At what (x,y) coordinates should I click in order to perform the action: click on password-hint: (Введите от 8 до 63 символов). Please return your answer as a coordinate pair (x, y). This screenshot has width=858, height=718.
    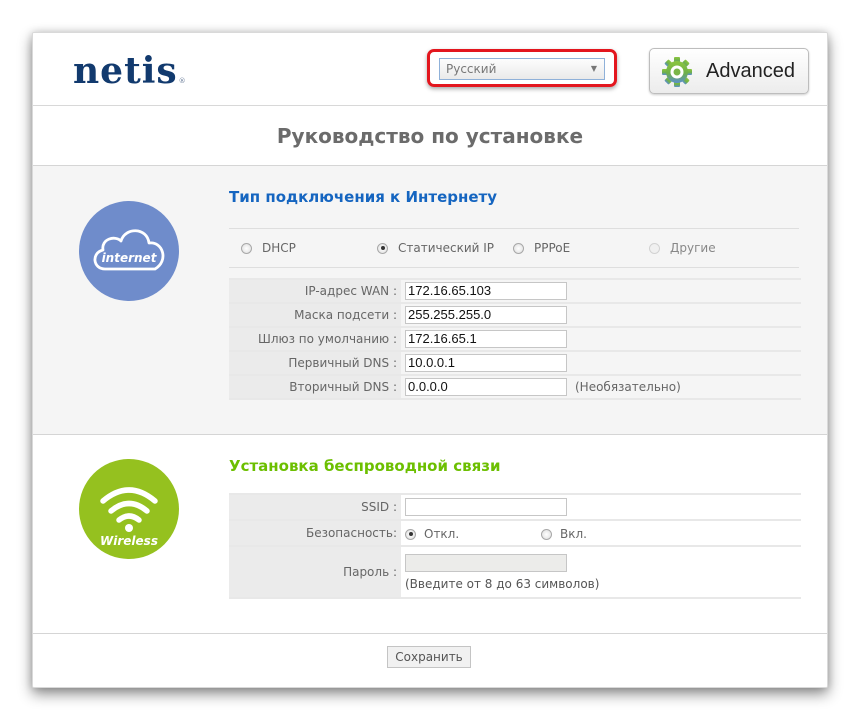
    Looking at the image, I should click on (502, 583).